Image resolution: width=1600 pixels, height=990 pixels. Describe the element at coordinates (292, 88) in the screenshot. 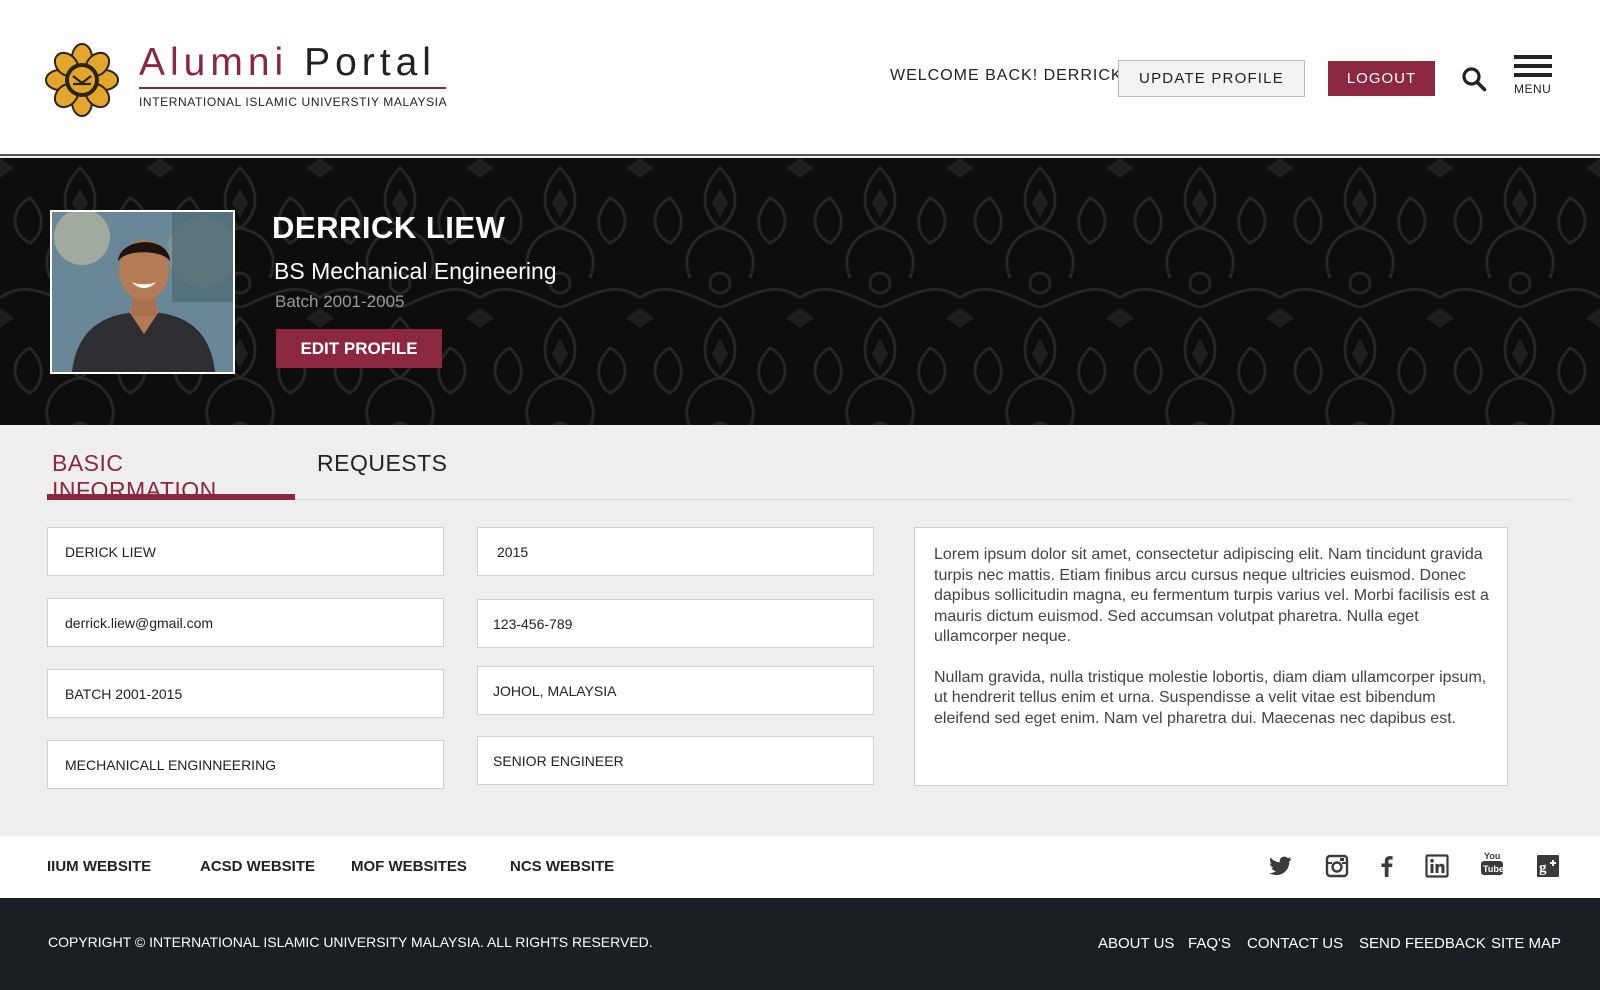

I see `title-underline` at that location.